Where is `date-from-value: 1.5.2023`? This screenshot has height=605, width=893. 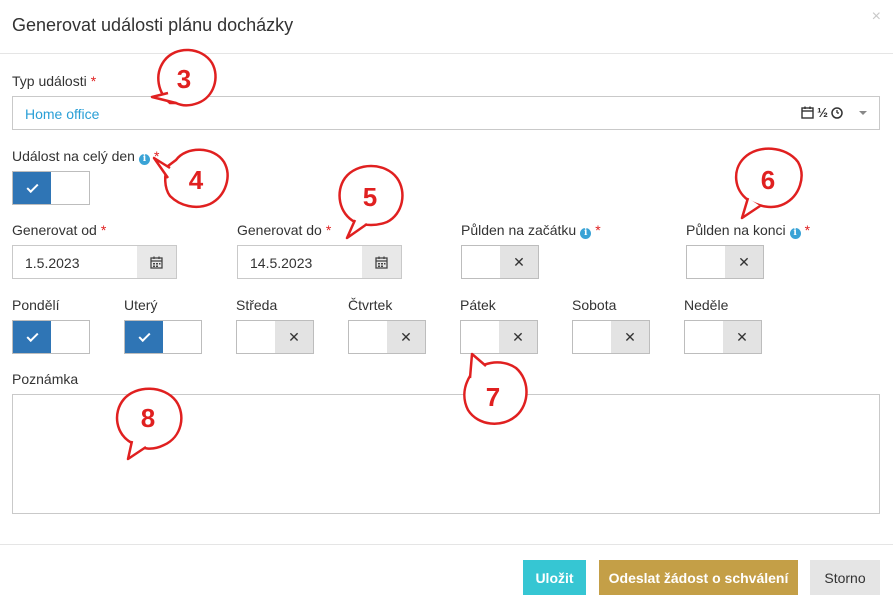 date-from-value: 1.5.2023 is located at coordinates (52, 263).